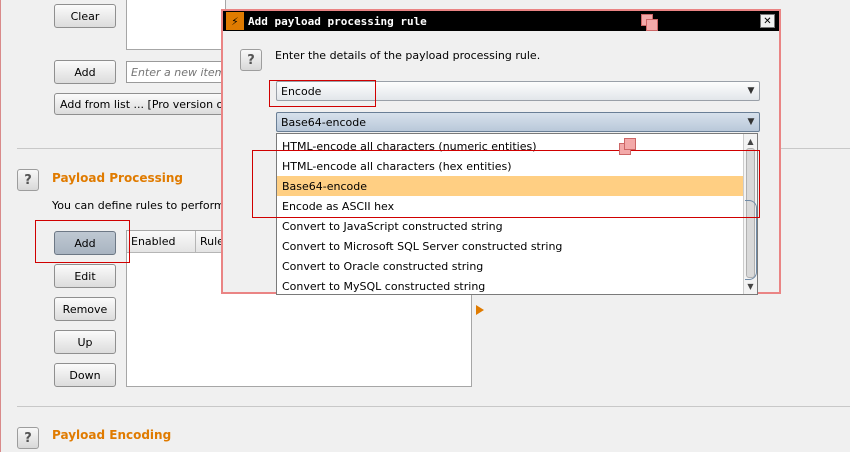 This screenshot has width=850, height=452. I want to click on column-header-enabled: Enabled, so click(153, 241).